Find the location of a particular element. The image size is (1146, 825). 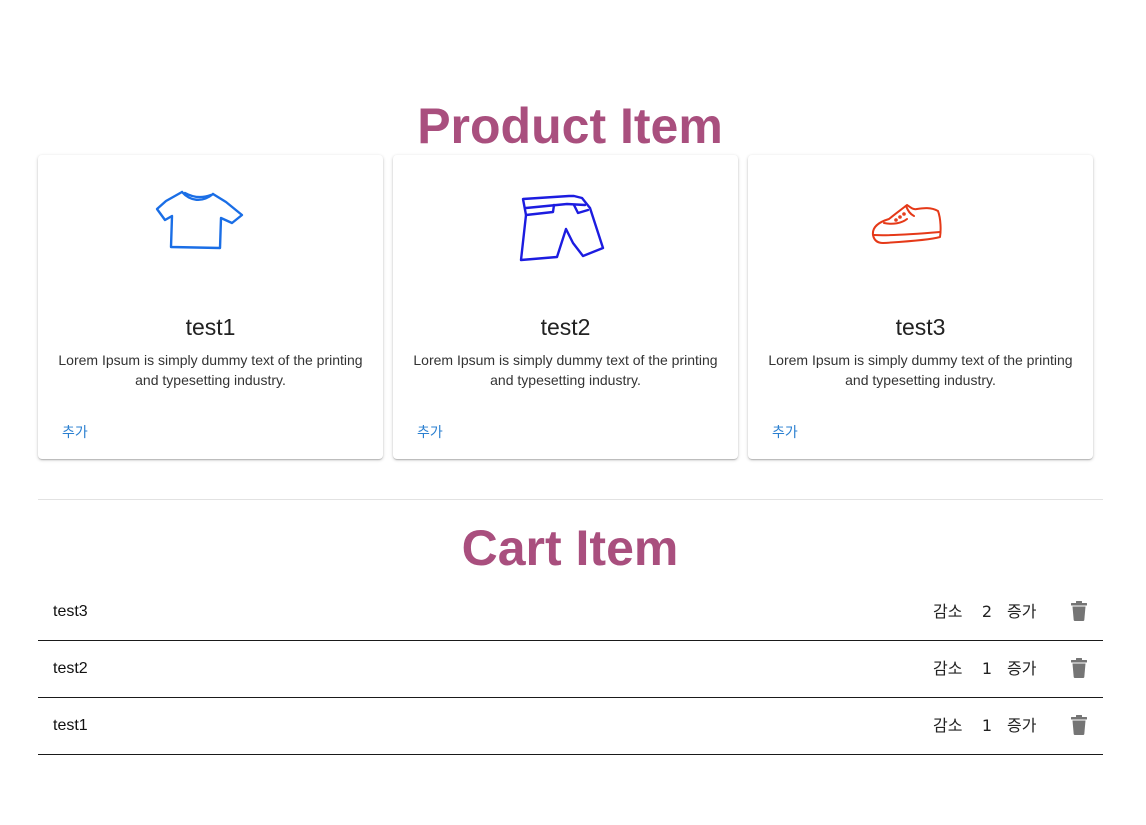

cart-row: test2 감소 1 증가 is located at coordinates (570, 669).